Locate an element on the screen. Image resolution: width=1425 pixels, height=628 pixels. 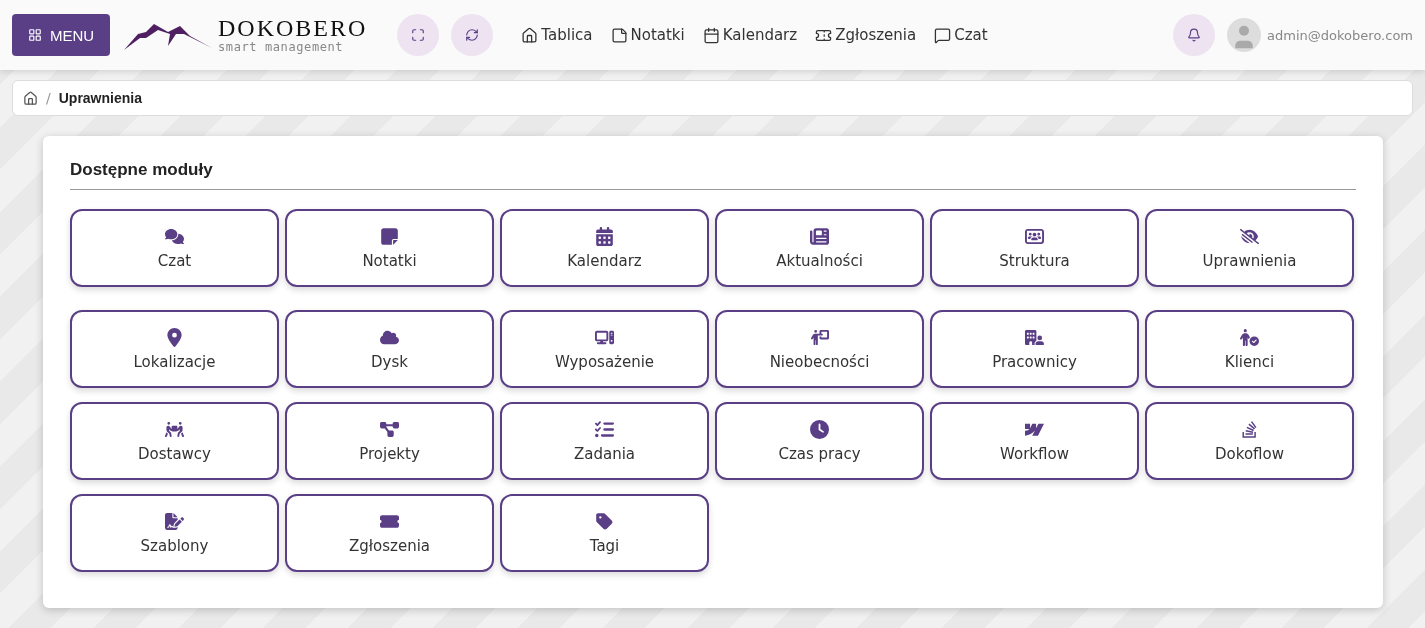
person-check-icon is located at coordinates (1249, 337).